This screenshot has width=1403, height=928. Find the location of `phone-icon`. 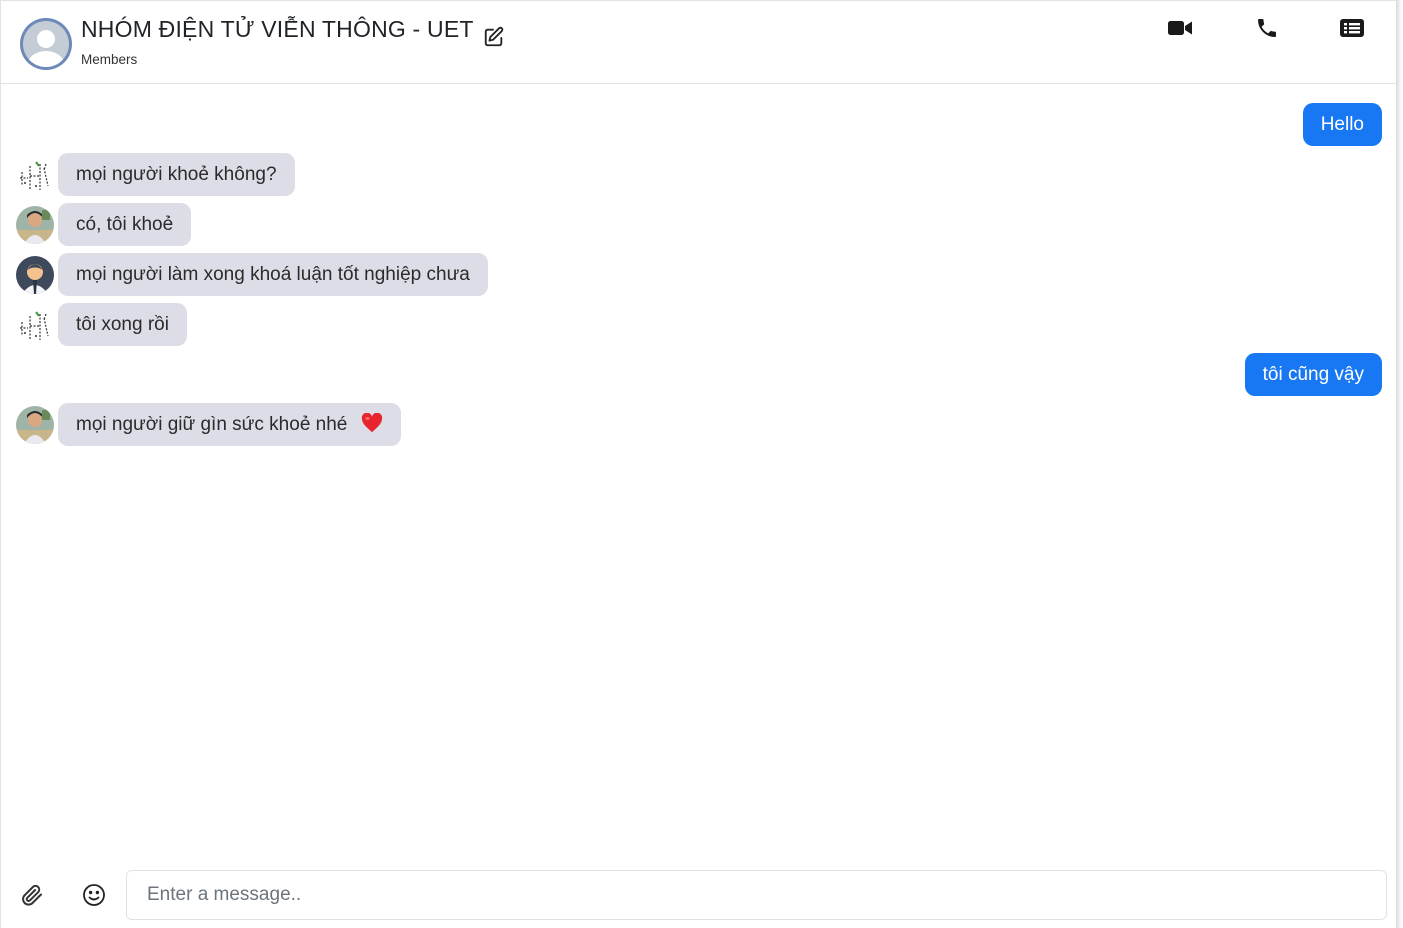

phone-icon is located at coordinates (1267, 28).